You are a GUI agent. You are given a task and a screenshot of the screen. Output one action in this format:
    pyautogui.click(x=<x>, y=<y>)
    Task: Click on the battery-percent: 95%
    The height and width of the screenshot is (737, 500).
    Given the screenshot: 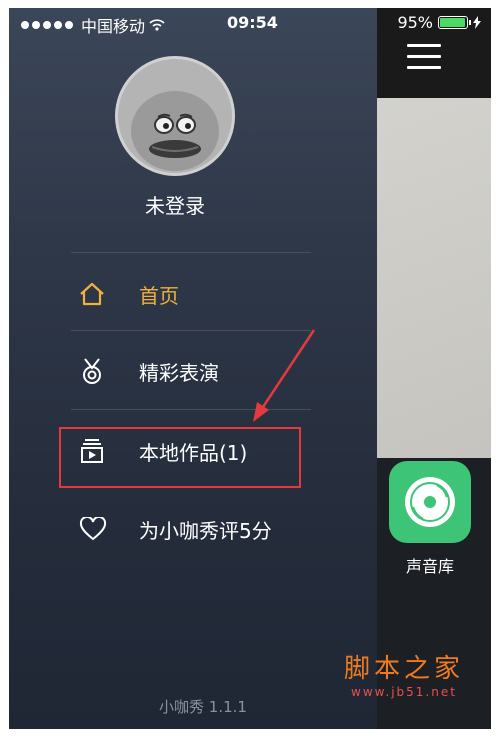 What is the action you would take?
    pyautogui.click(x=415, y=22)
    